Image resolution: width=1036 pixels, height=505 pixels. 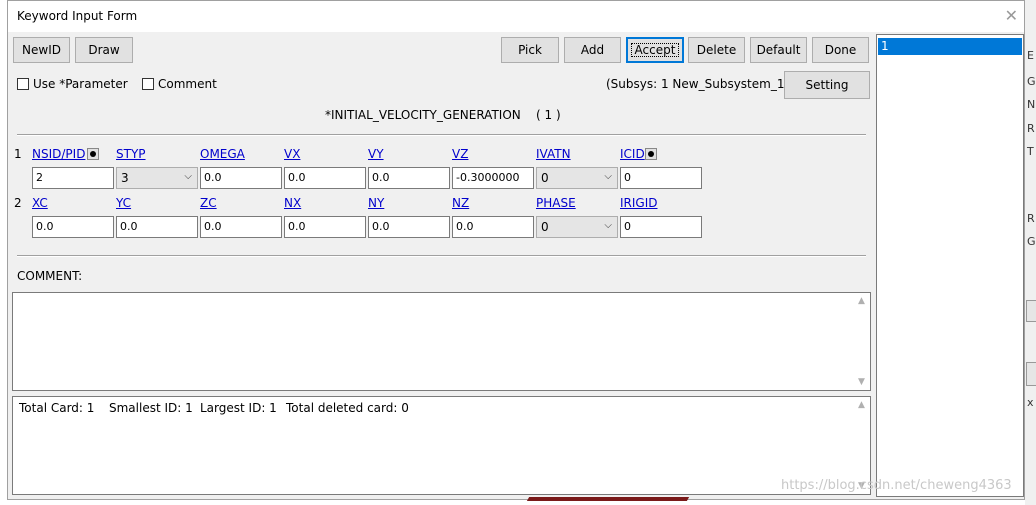 What do you see at coordinates (861, 382) in the screenshot?
I see `scroll-down-icon: ▼` at bounding box center [861, 382].